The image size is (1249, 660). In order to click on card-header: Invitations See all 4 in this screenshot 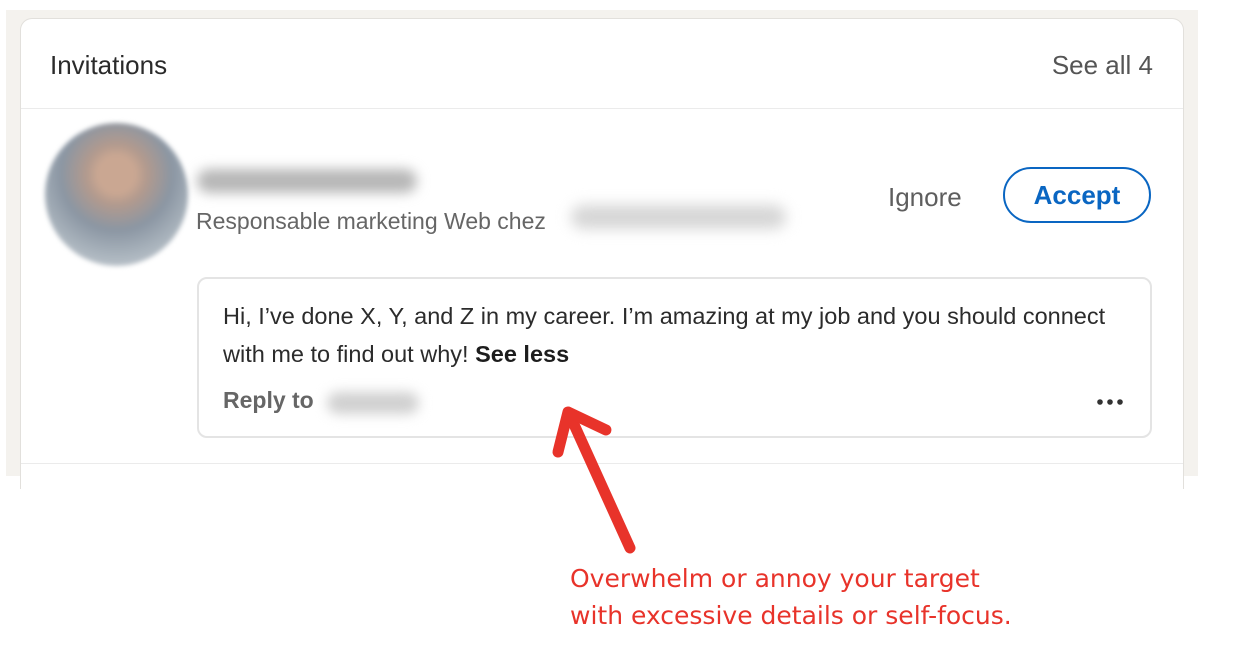, I will do `click(602, 64)`.